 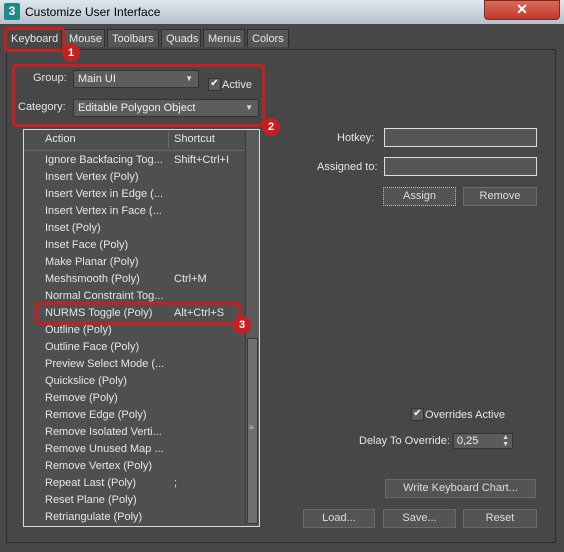 What do you see at coordinates (60, 139) in the screenshot?
I see `header-action: Action` at bounding box center [60, 139].